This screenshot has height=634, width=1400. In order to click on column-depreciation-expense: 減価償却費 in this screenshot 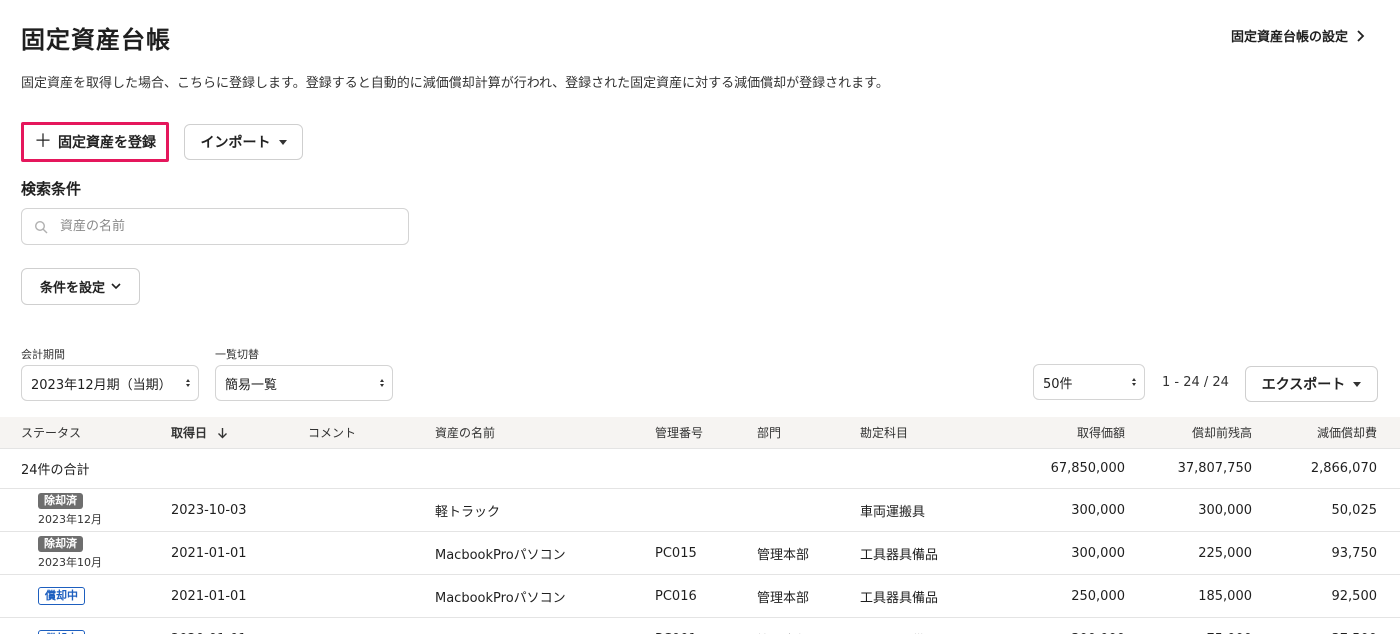, I will do `click(1346, 433)`.